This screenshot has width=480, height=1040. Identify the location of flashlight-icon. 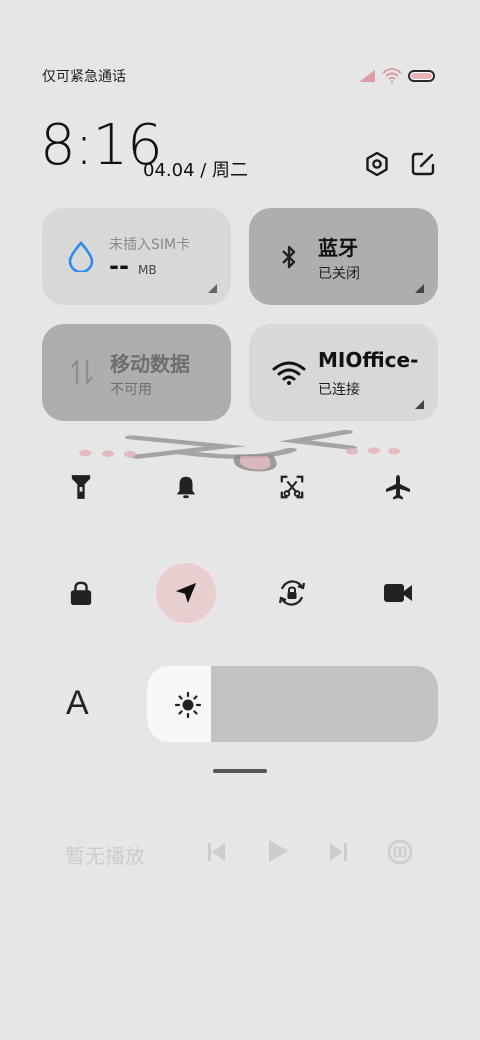
(81, 487).